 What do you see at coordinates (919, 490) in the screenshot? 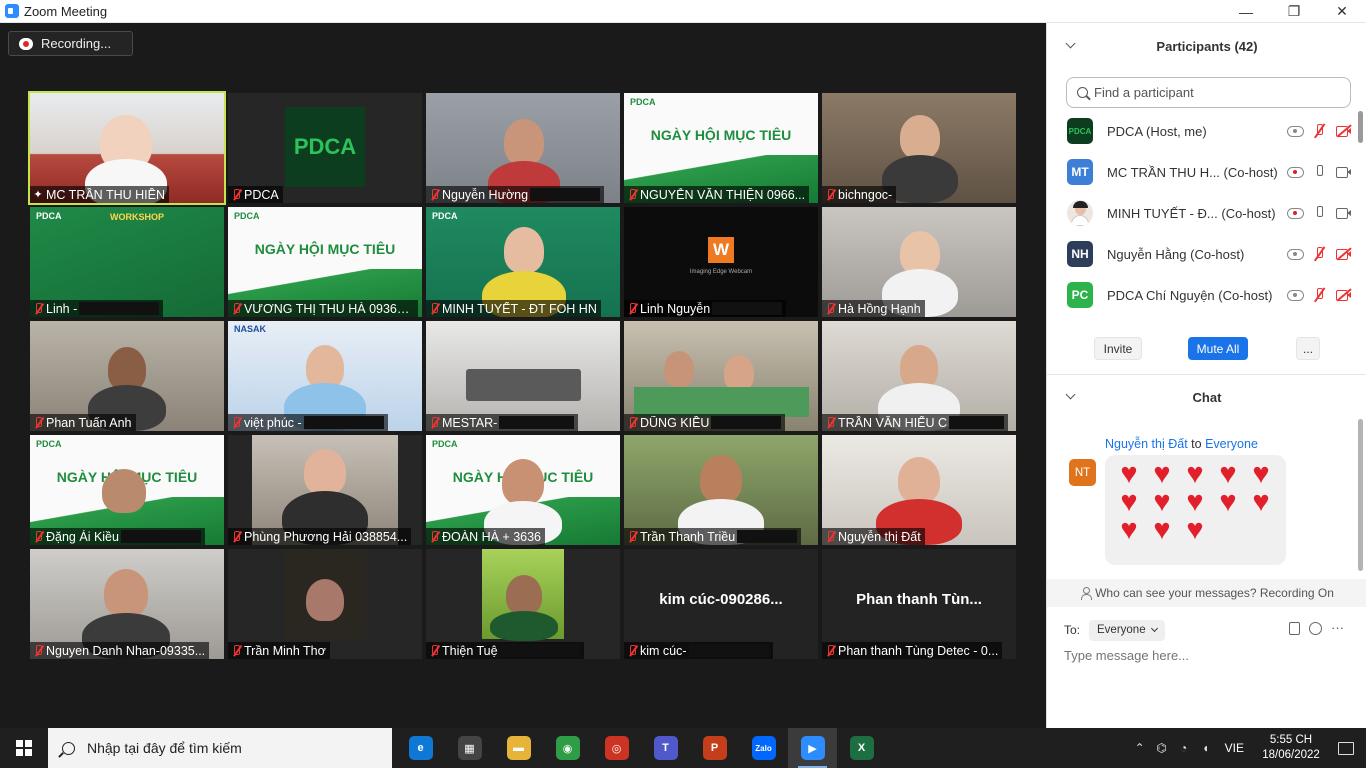
I see `video-tile: Nguyễn thị Đất` at bounding box center [919, 490].